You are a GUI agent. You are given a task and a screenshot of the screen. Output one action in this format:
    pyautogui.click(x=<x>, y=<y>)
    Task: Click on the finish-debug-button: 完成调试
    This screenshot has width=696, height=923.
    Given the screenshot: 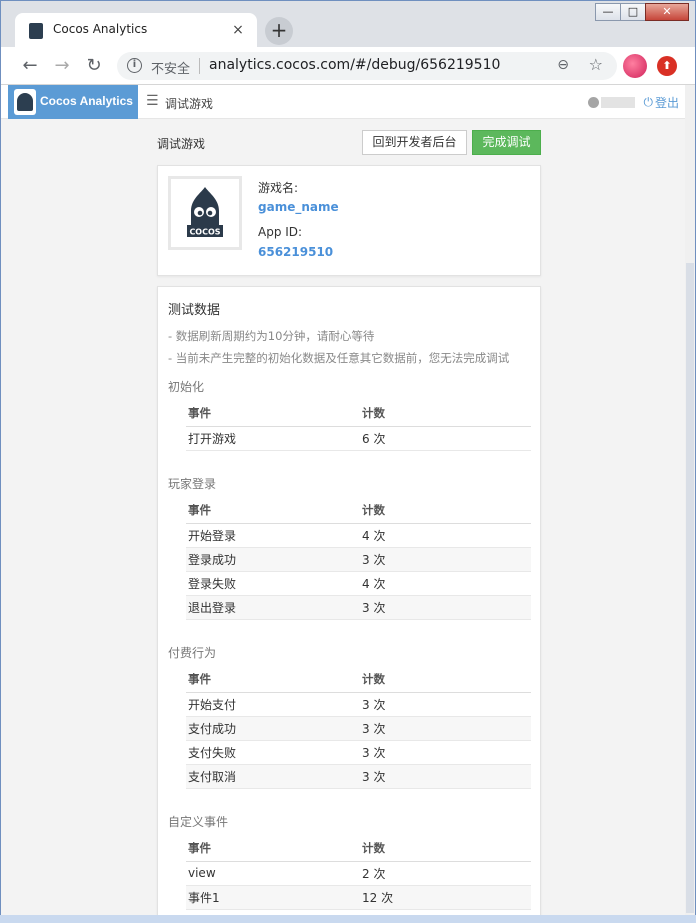 What is the action you would take?
    pyautogui.click(x=506, y=142)
    